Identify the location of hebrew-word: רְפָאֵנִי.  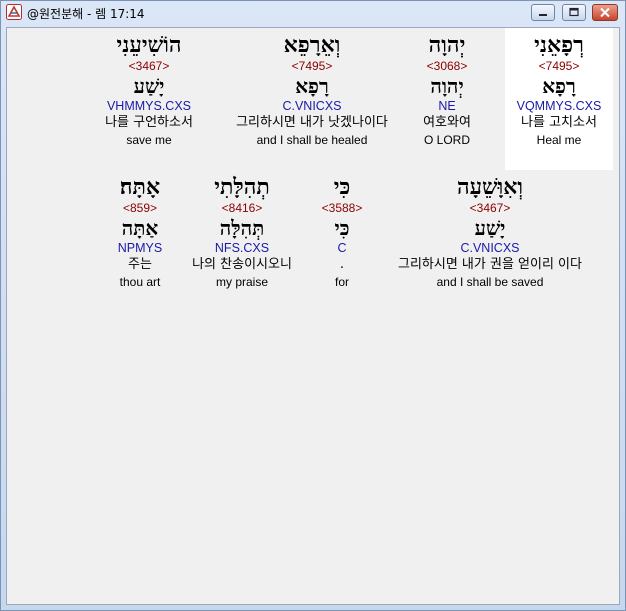
(559, 45).